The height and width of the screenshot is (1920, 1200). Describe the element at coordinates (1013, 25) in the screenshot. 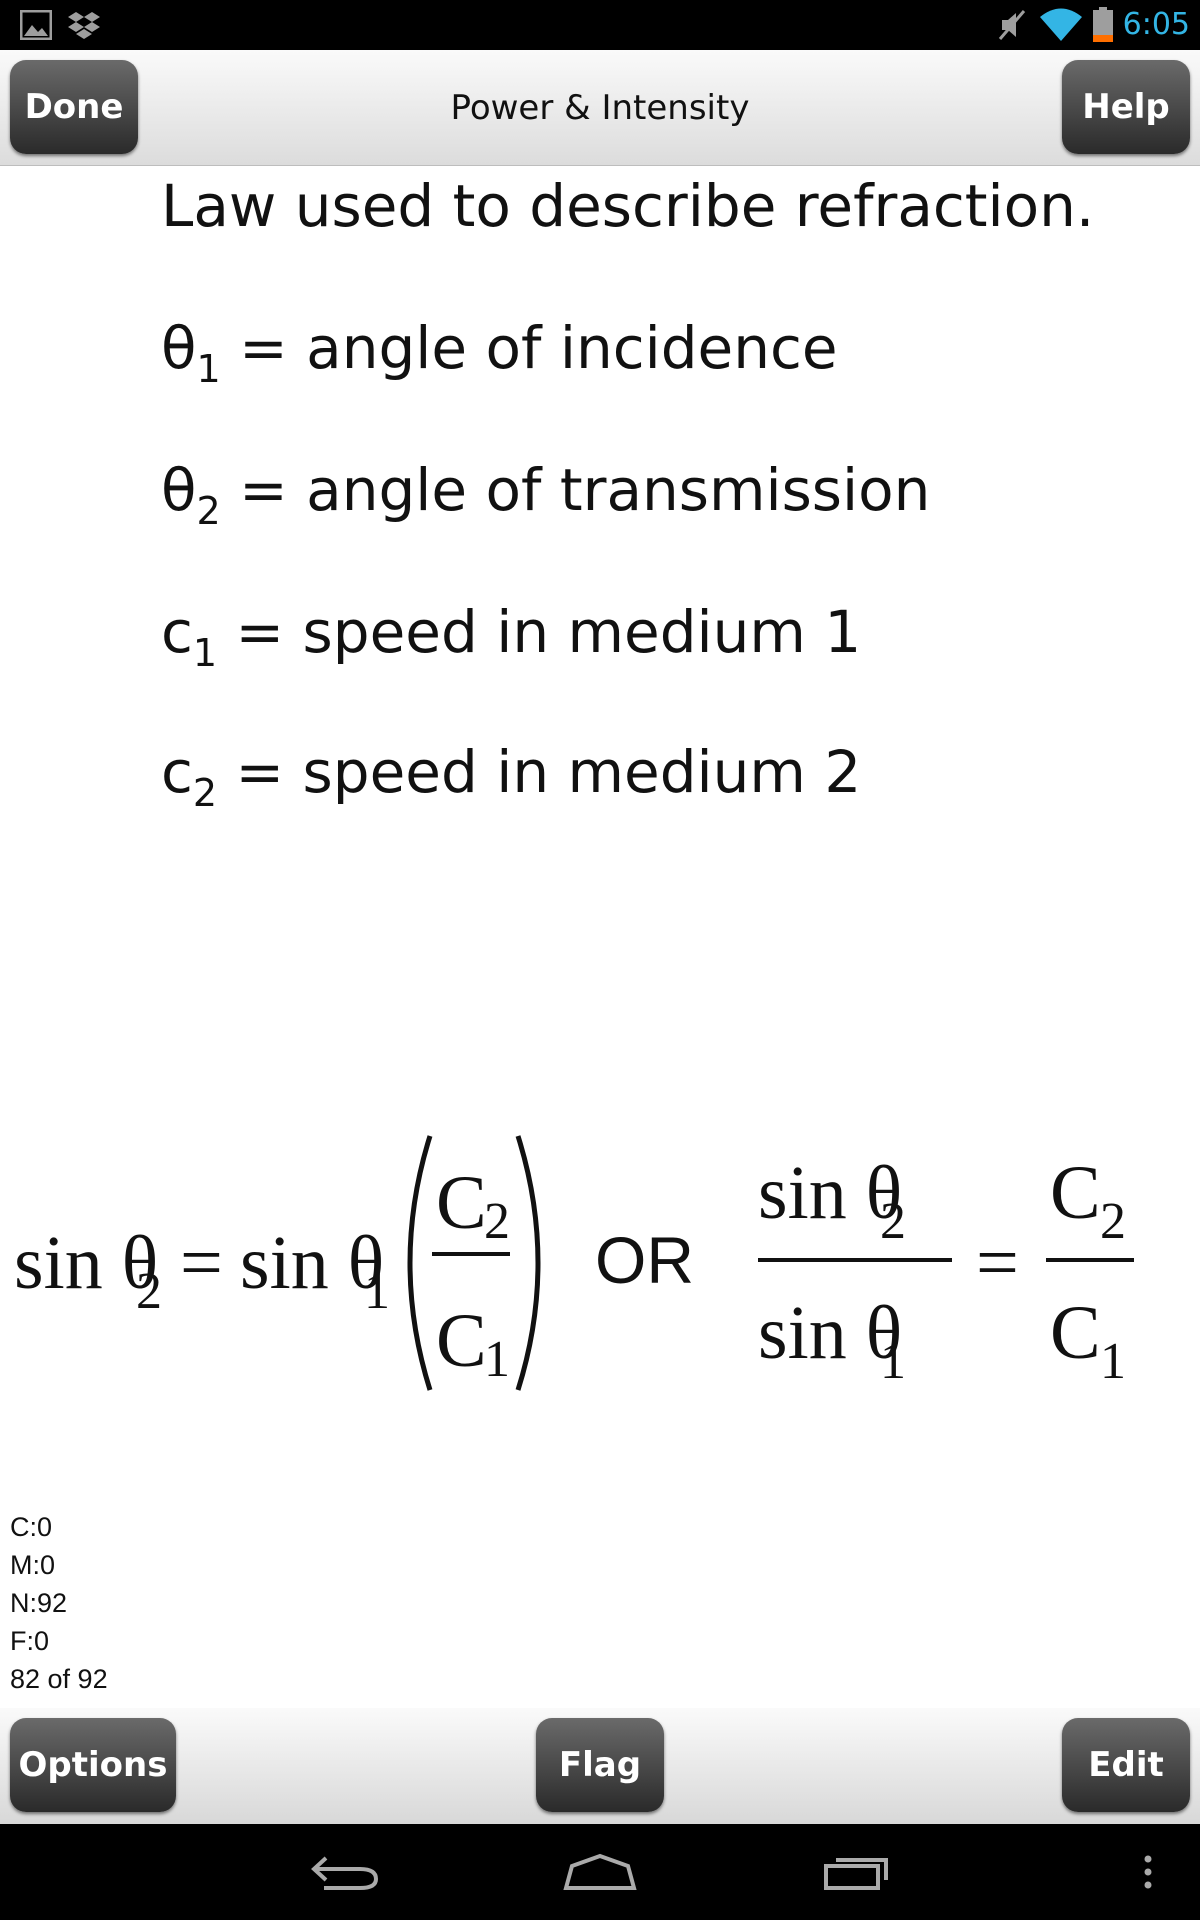

I see `mute-icon` at that location.